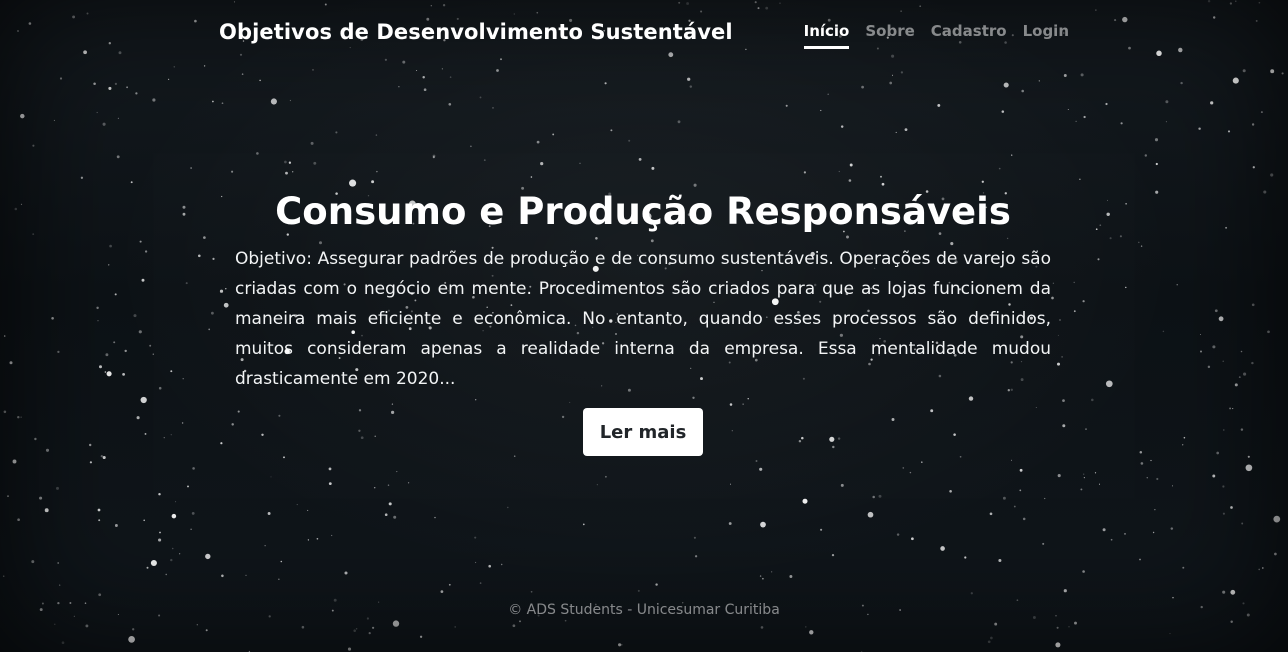 The image size is (1288, 652). Describe the element at coordinates (889, 35) in the screenshot. I see `nav-link-sobre: Sobre` at that location.